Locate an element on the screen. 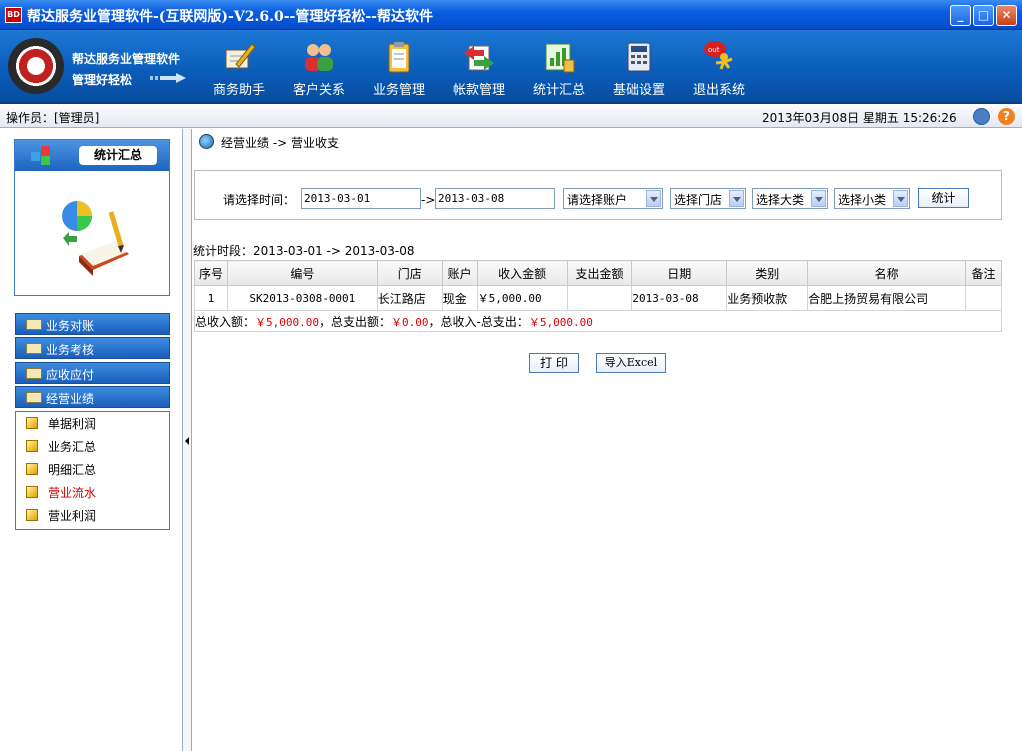  refresh-icon is located at coordinates (981, 116).